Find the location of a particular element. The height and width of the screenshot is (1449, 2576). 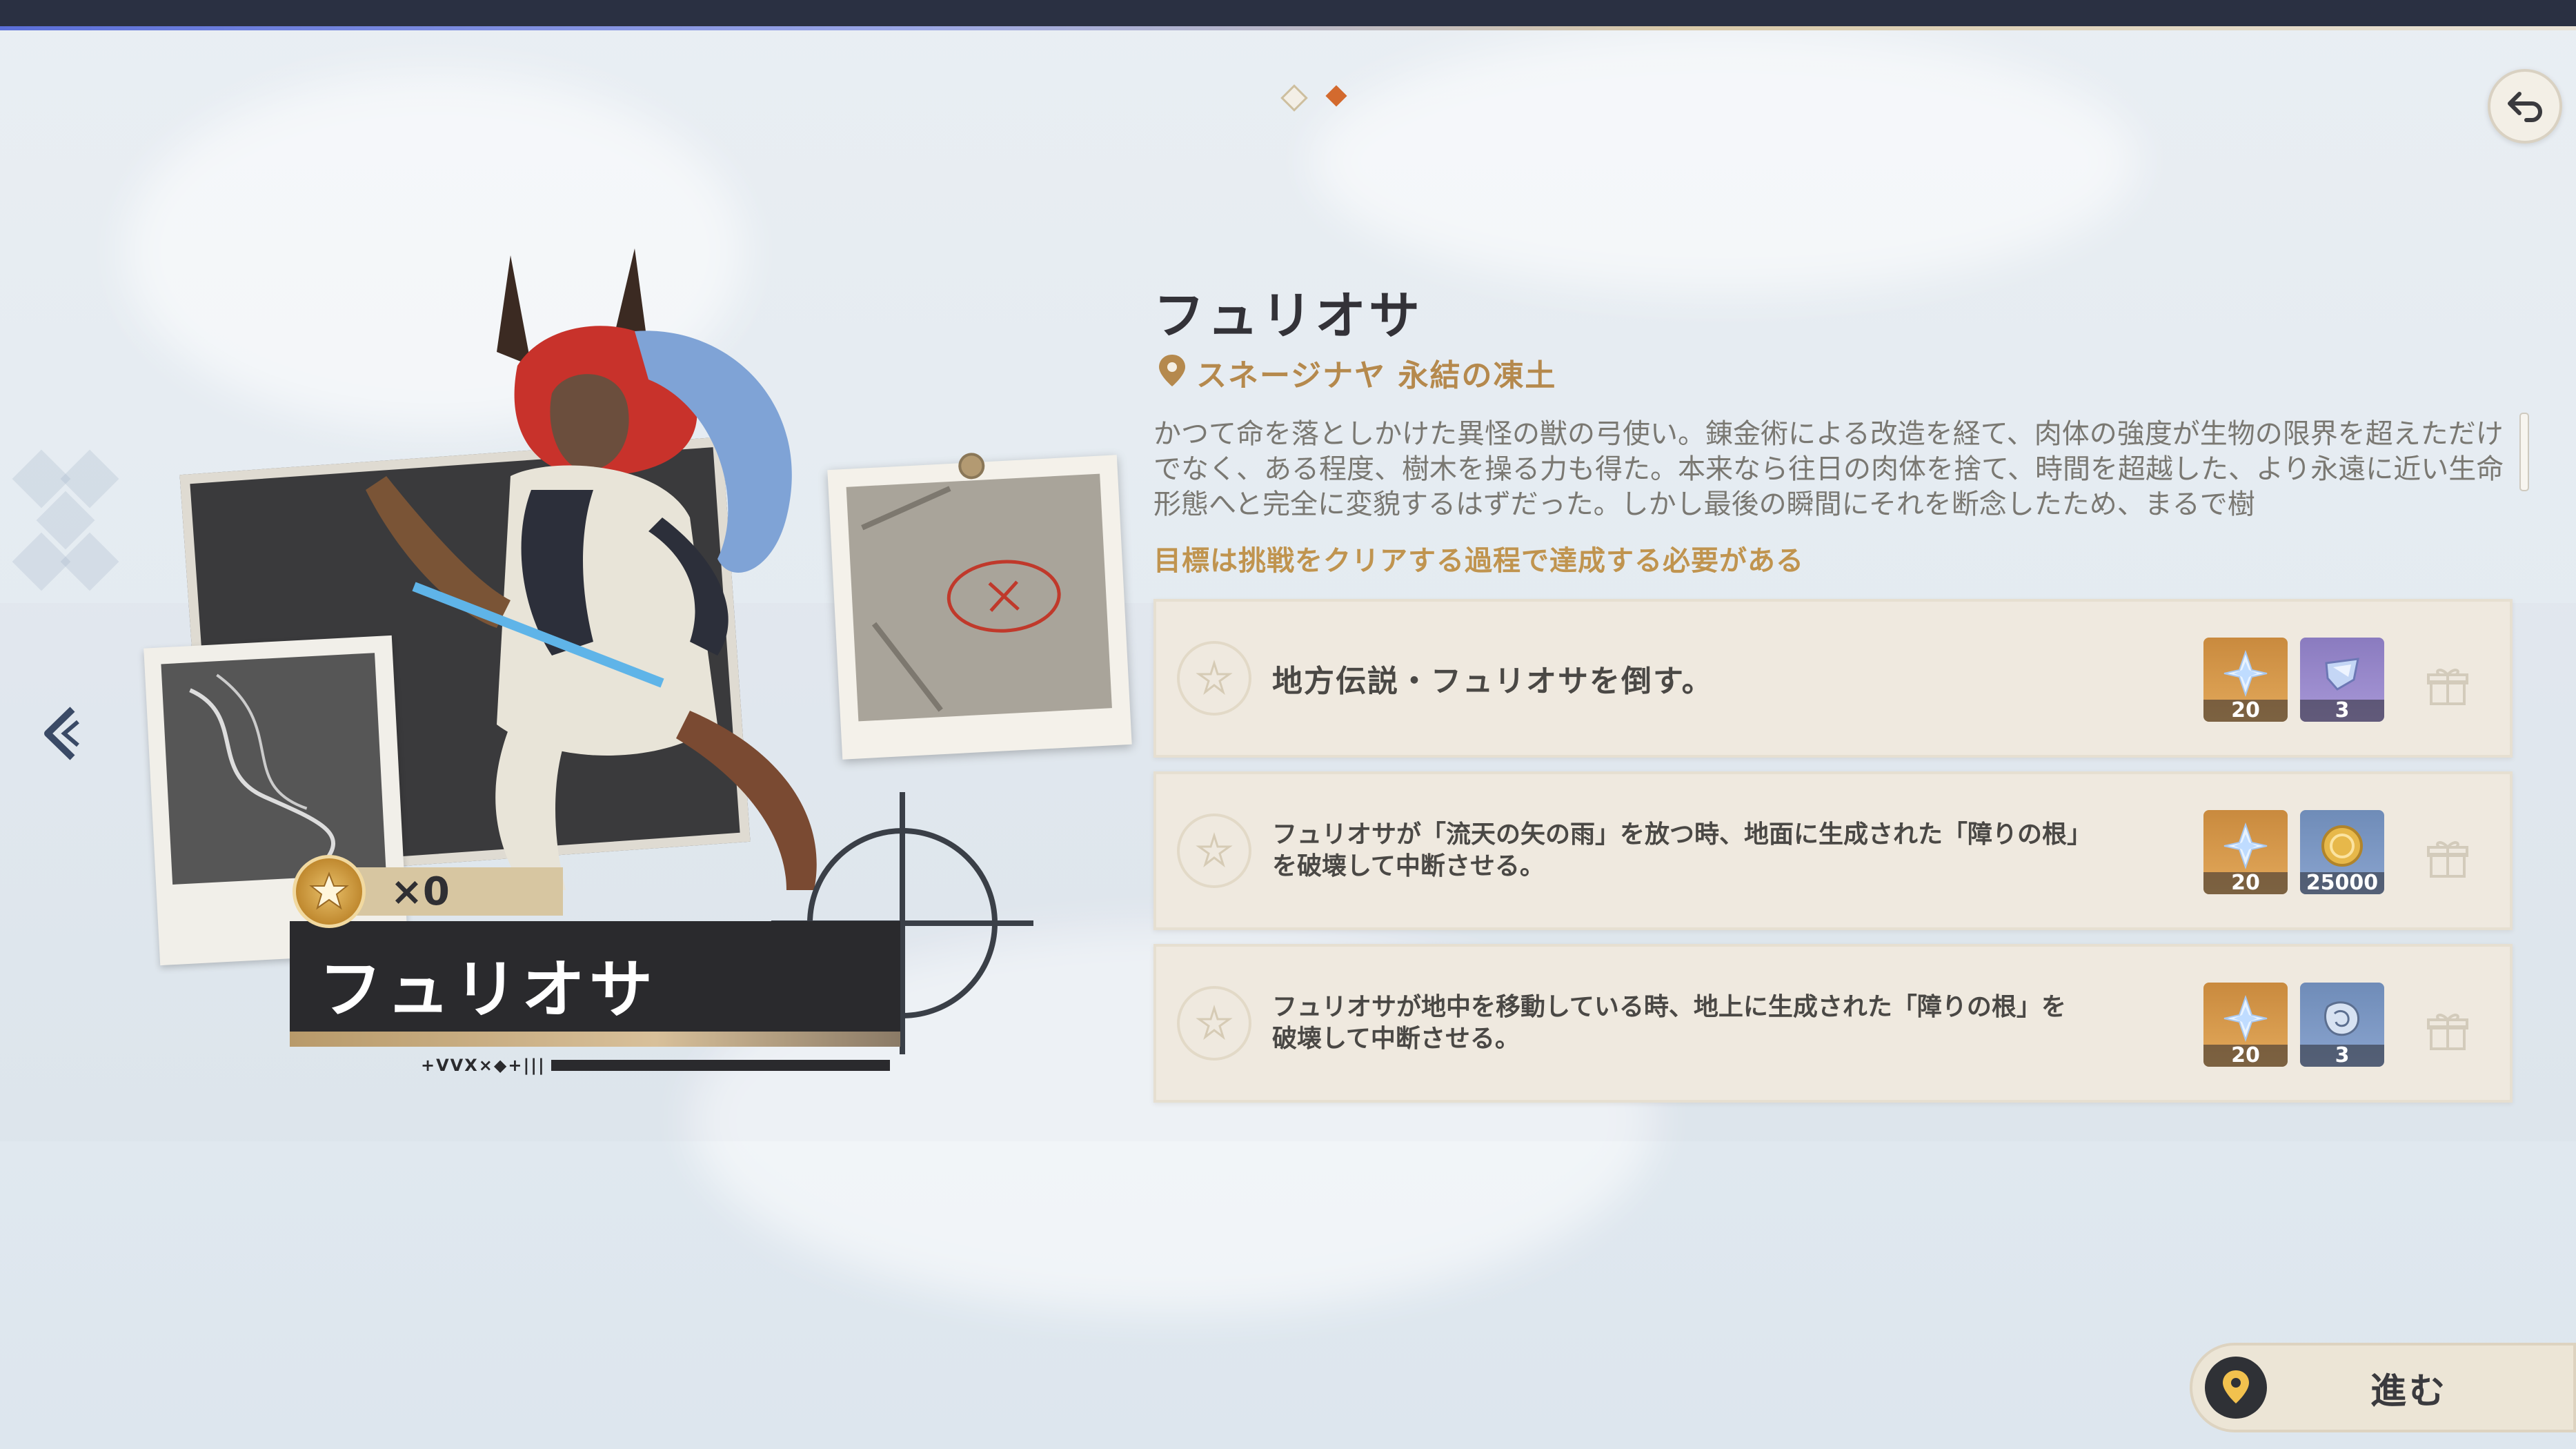

medal-icon is located at coordinates (329, 891).